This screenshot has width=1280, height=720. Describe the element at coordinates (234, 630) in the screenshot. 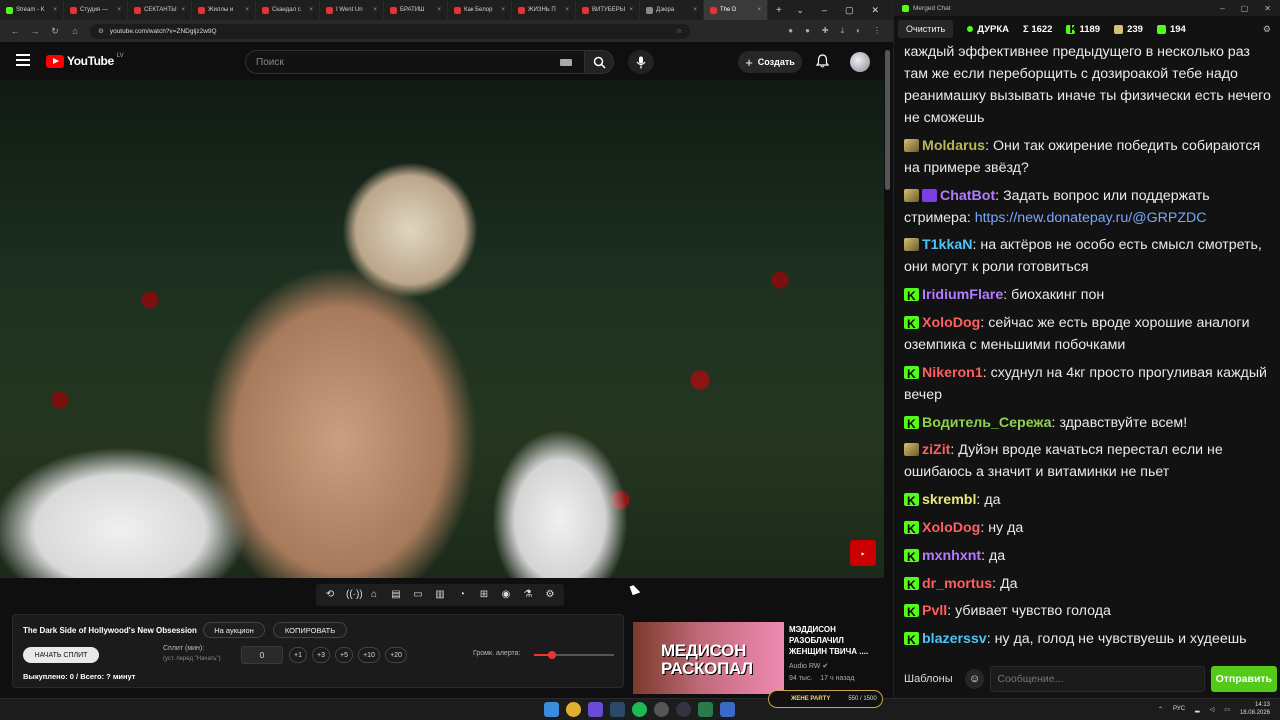

I see `auction-button: На аукцион` at that location.